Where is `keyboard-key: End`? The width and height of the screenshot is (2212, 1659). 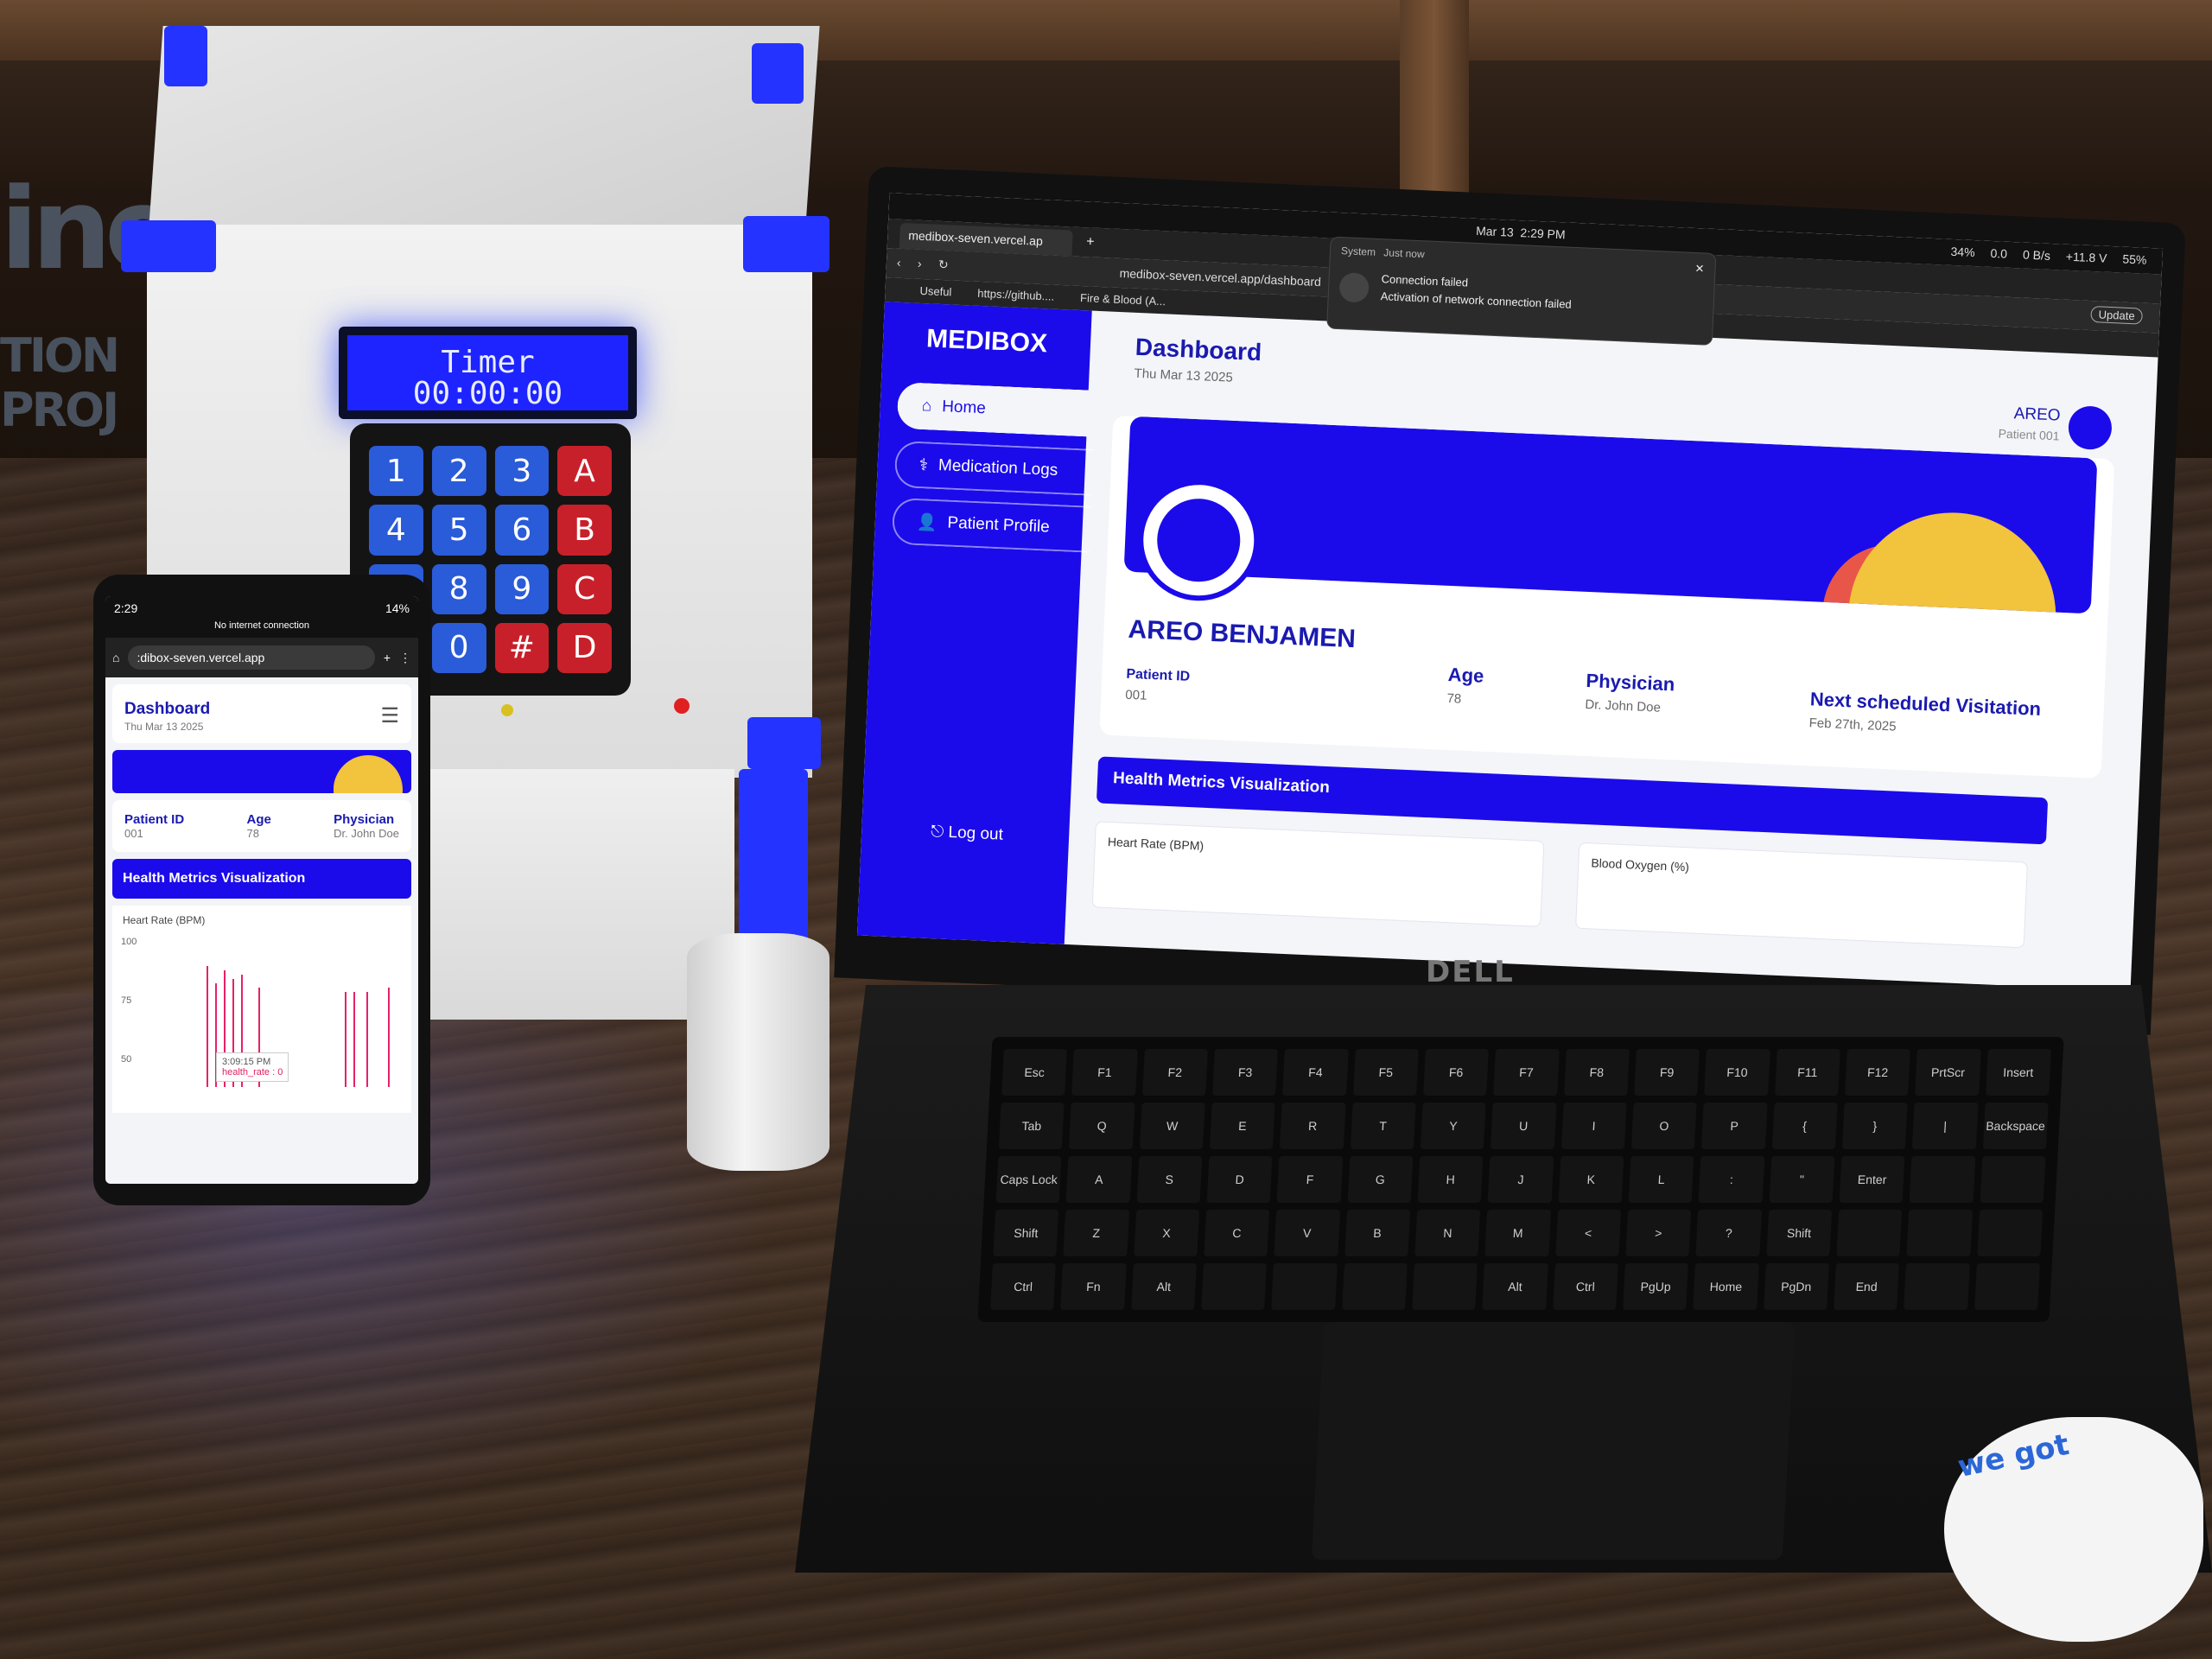 keyboard-key: End is located at coordinates (1867, 1286).